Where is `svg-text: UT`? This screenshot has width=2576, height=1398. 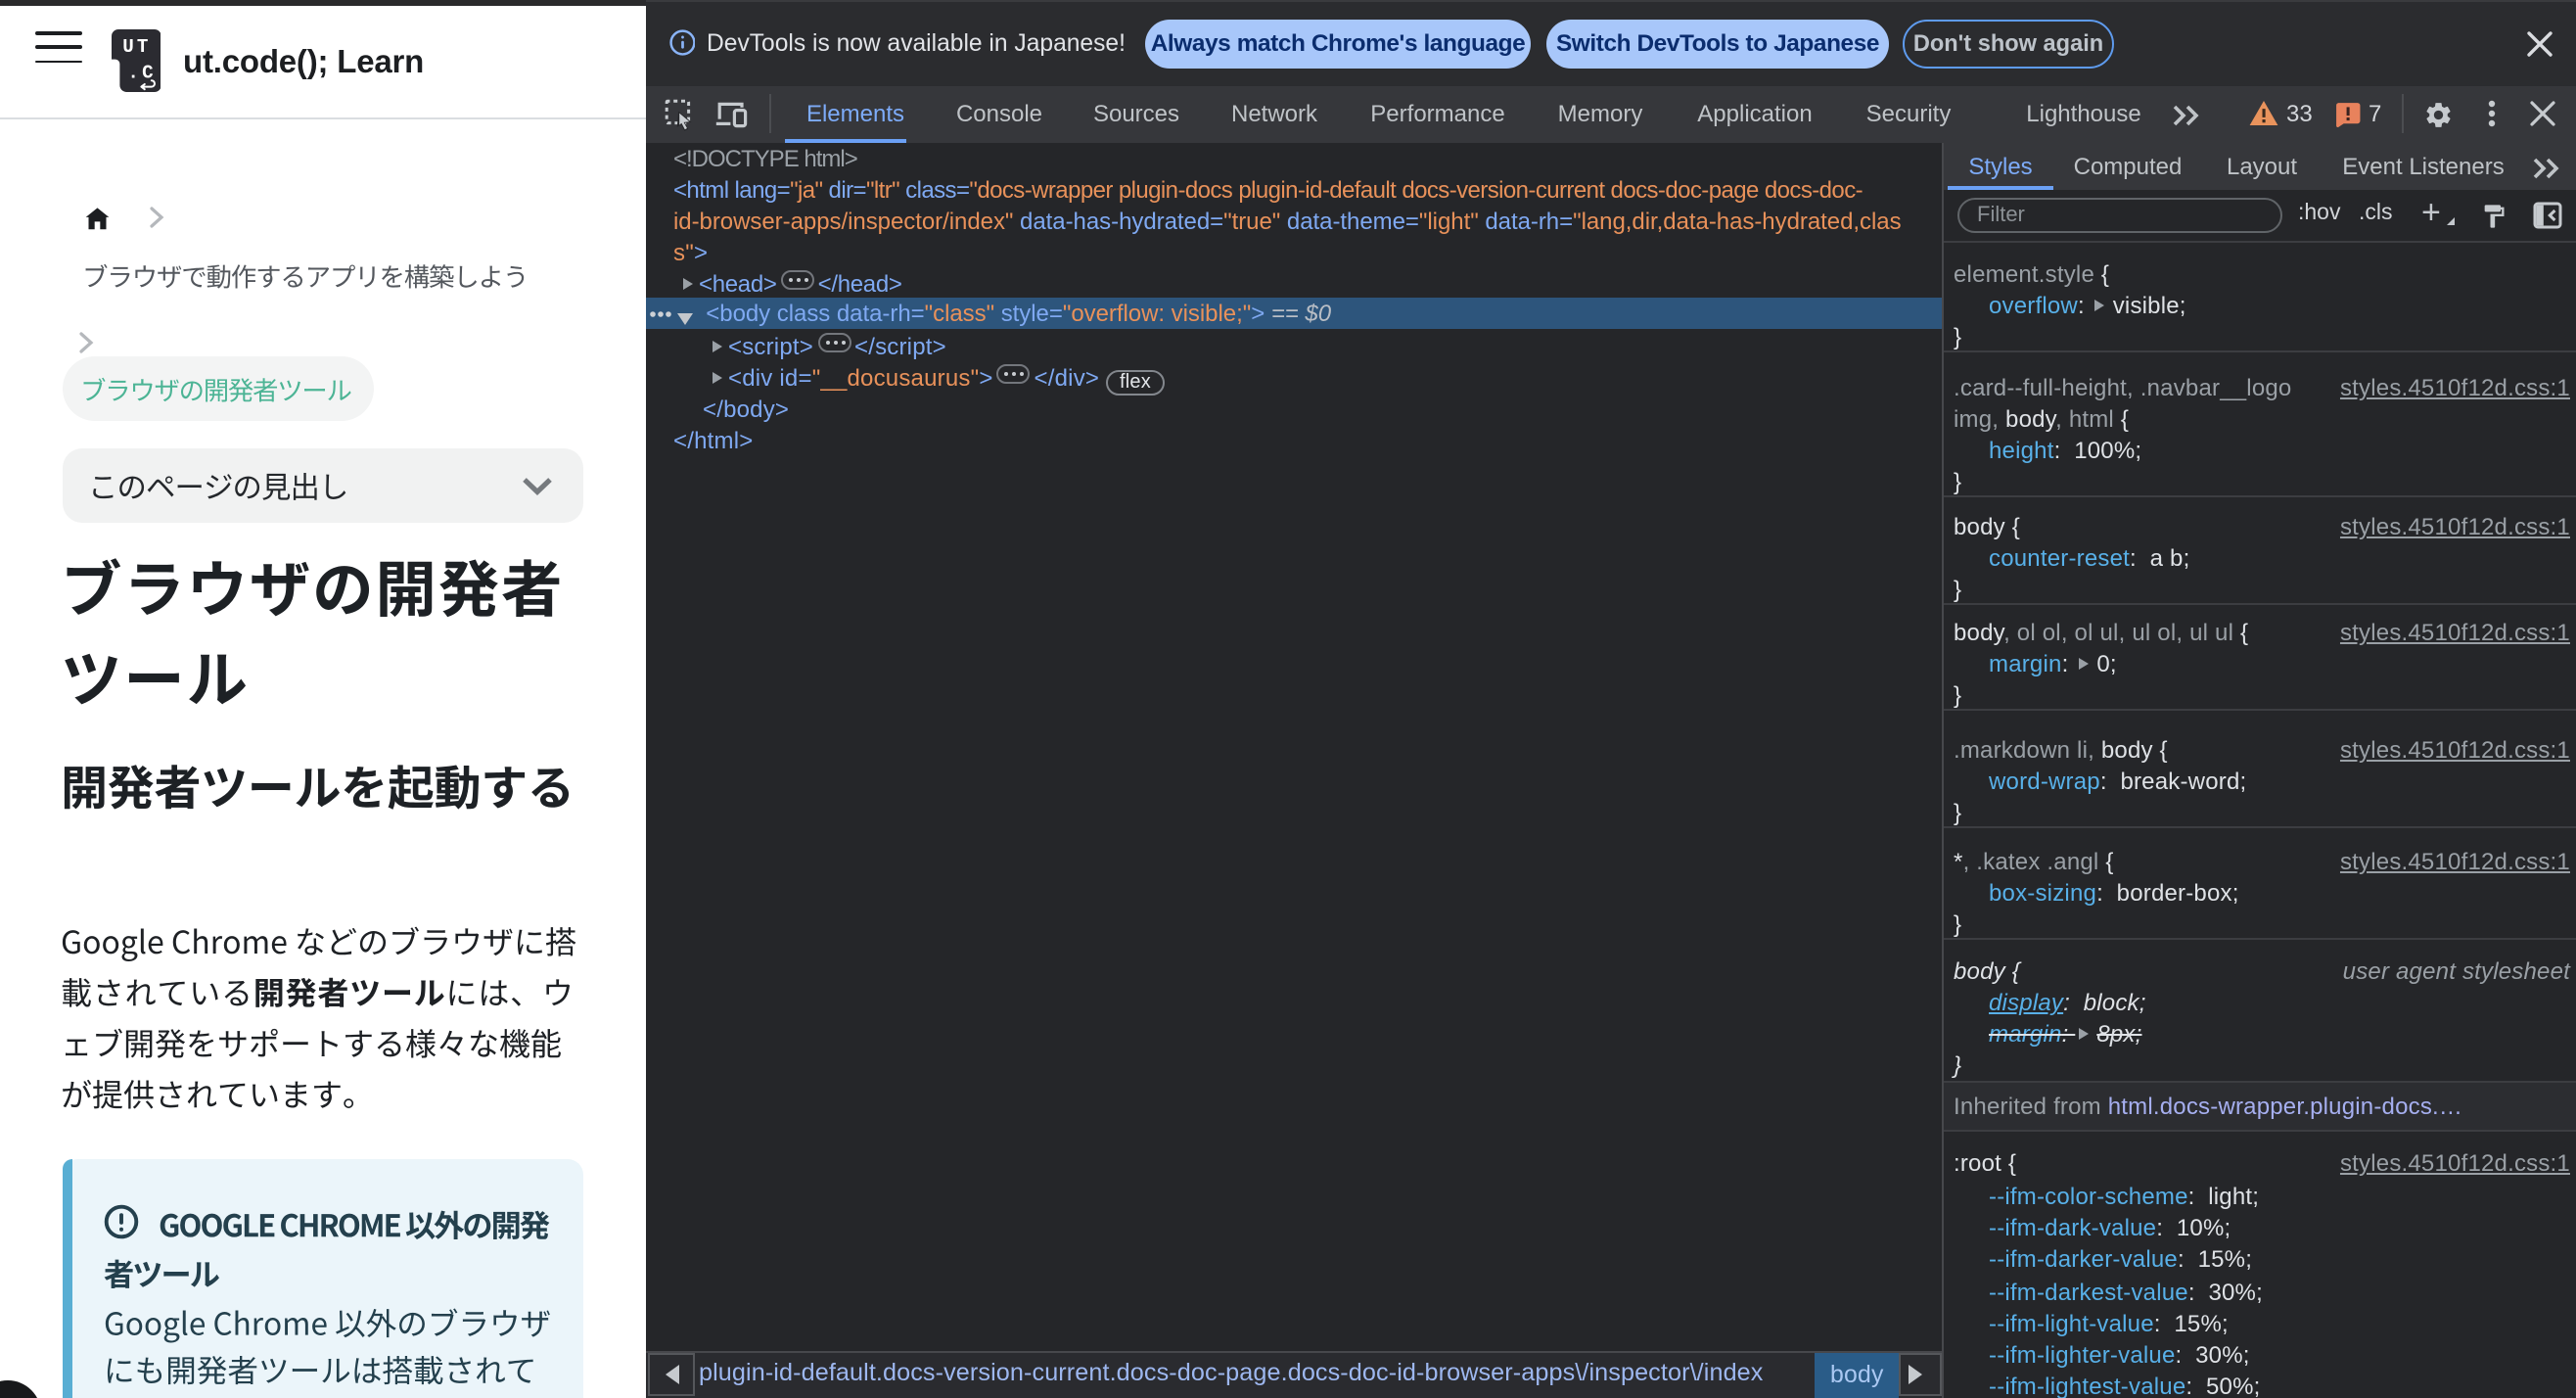 svg-text: UT is located at coordinates (135, 47).